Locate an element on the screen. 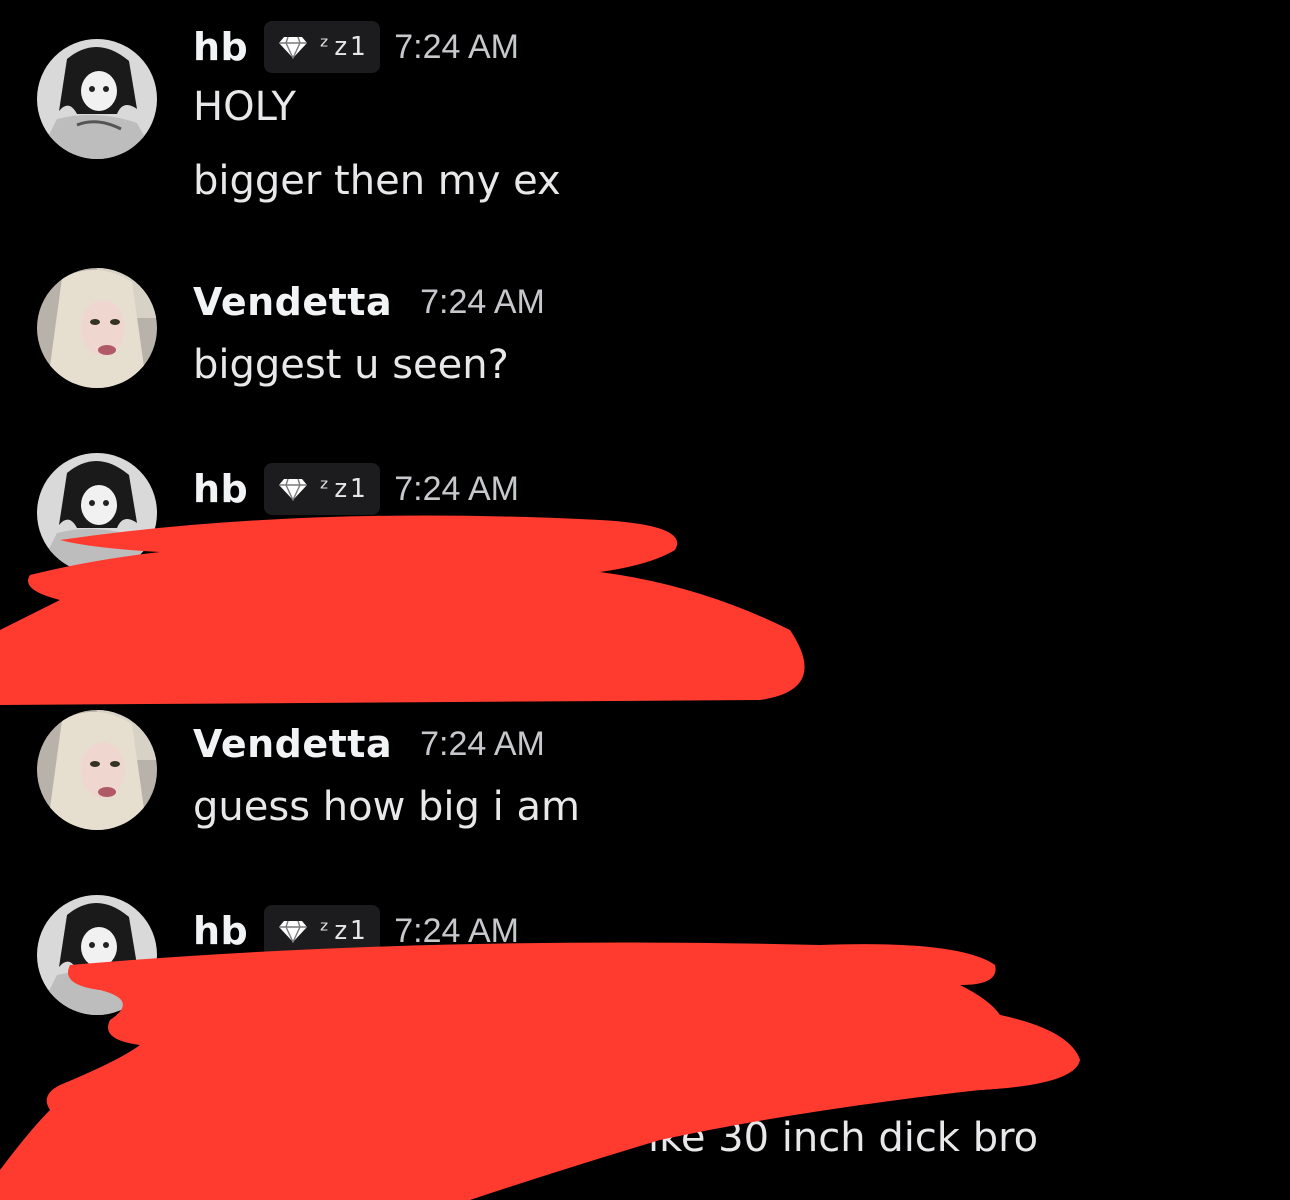  message-text: HOLY is located at coordinates (244, 107).